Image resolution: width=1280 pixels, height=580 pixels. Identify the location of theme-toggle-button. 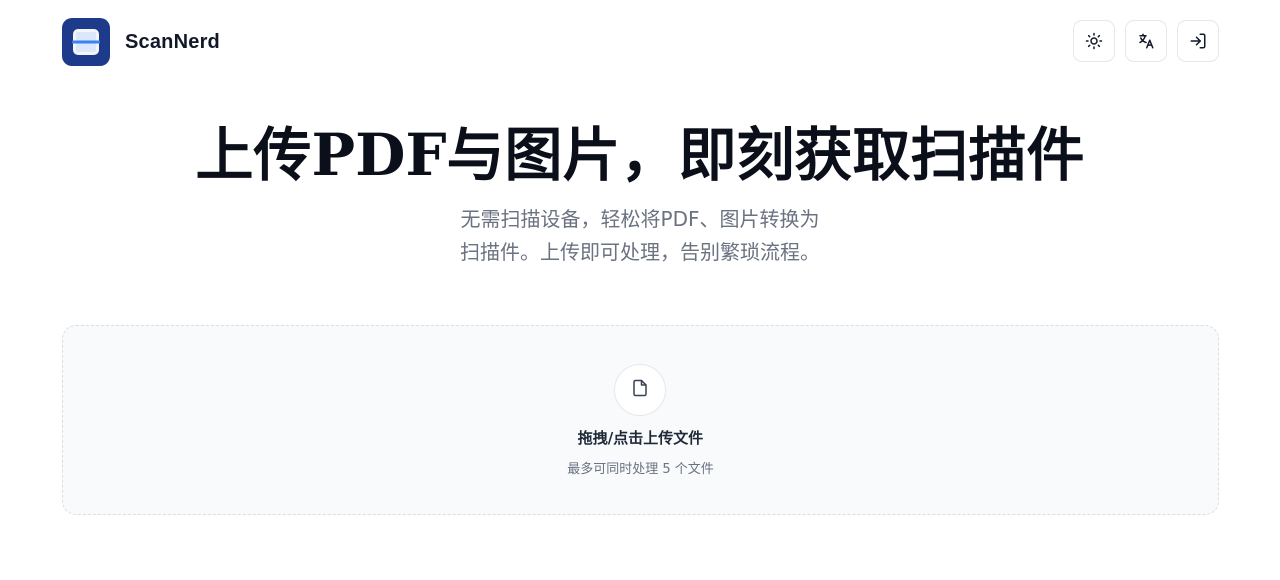
(1094, 41).